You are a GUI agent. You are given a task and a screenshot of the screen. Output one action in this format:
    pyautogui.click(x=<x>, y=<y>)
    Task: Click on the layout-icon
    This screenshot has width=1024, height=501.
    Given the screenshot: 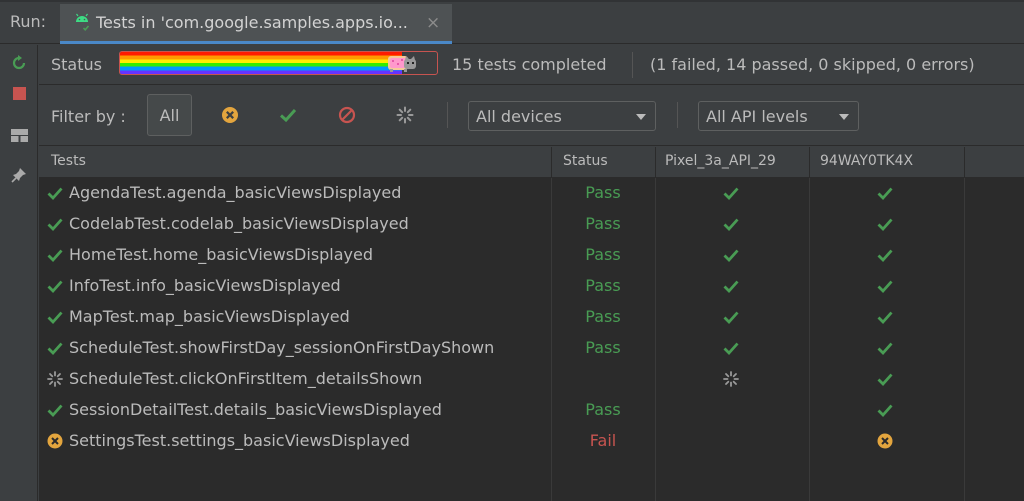 What is the action you would take?
    pyautogui.click(x=19, y=135)
    